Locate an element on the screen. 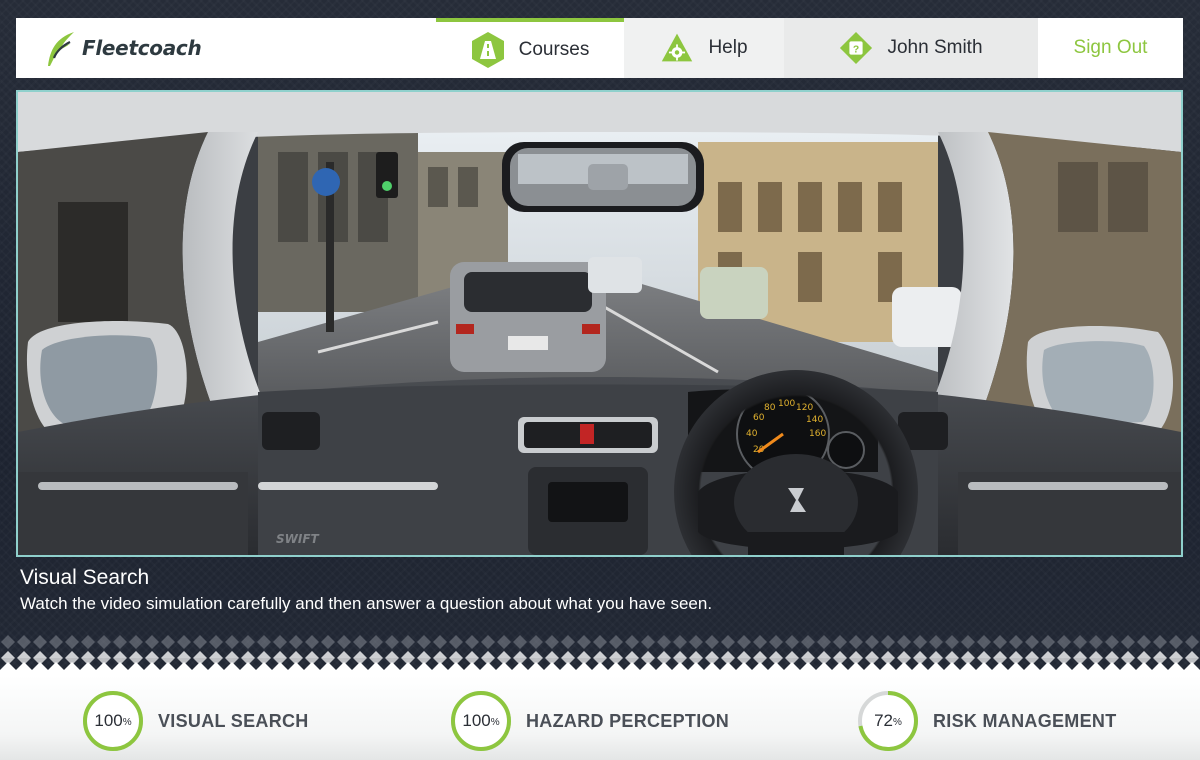 The width and height of the screenshot is (1200, 760). user-name: John Smith is located at coordinates (935, 47).